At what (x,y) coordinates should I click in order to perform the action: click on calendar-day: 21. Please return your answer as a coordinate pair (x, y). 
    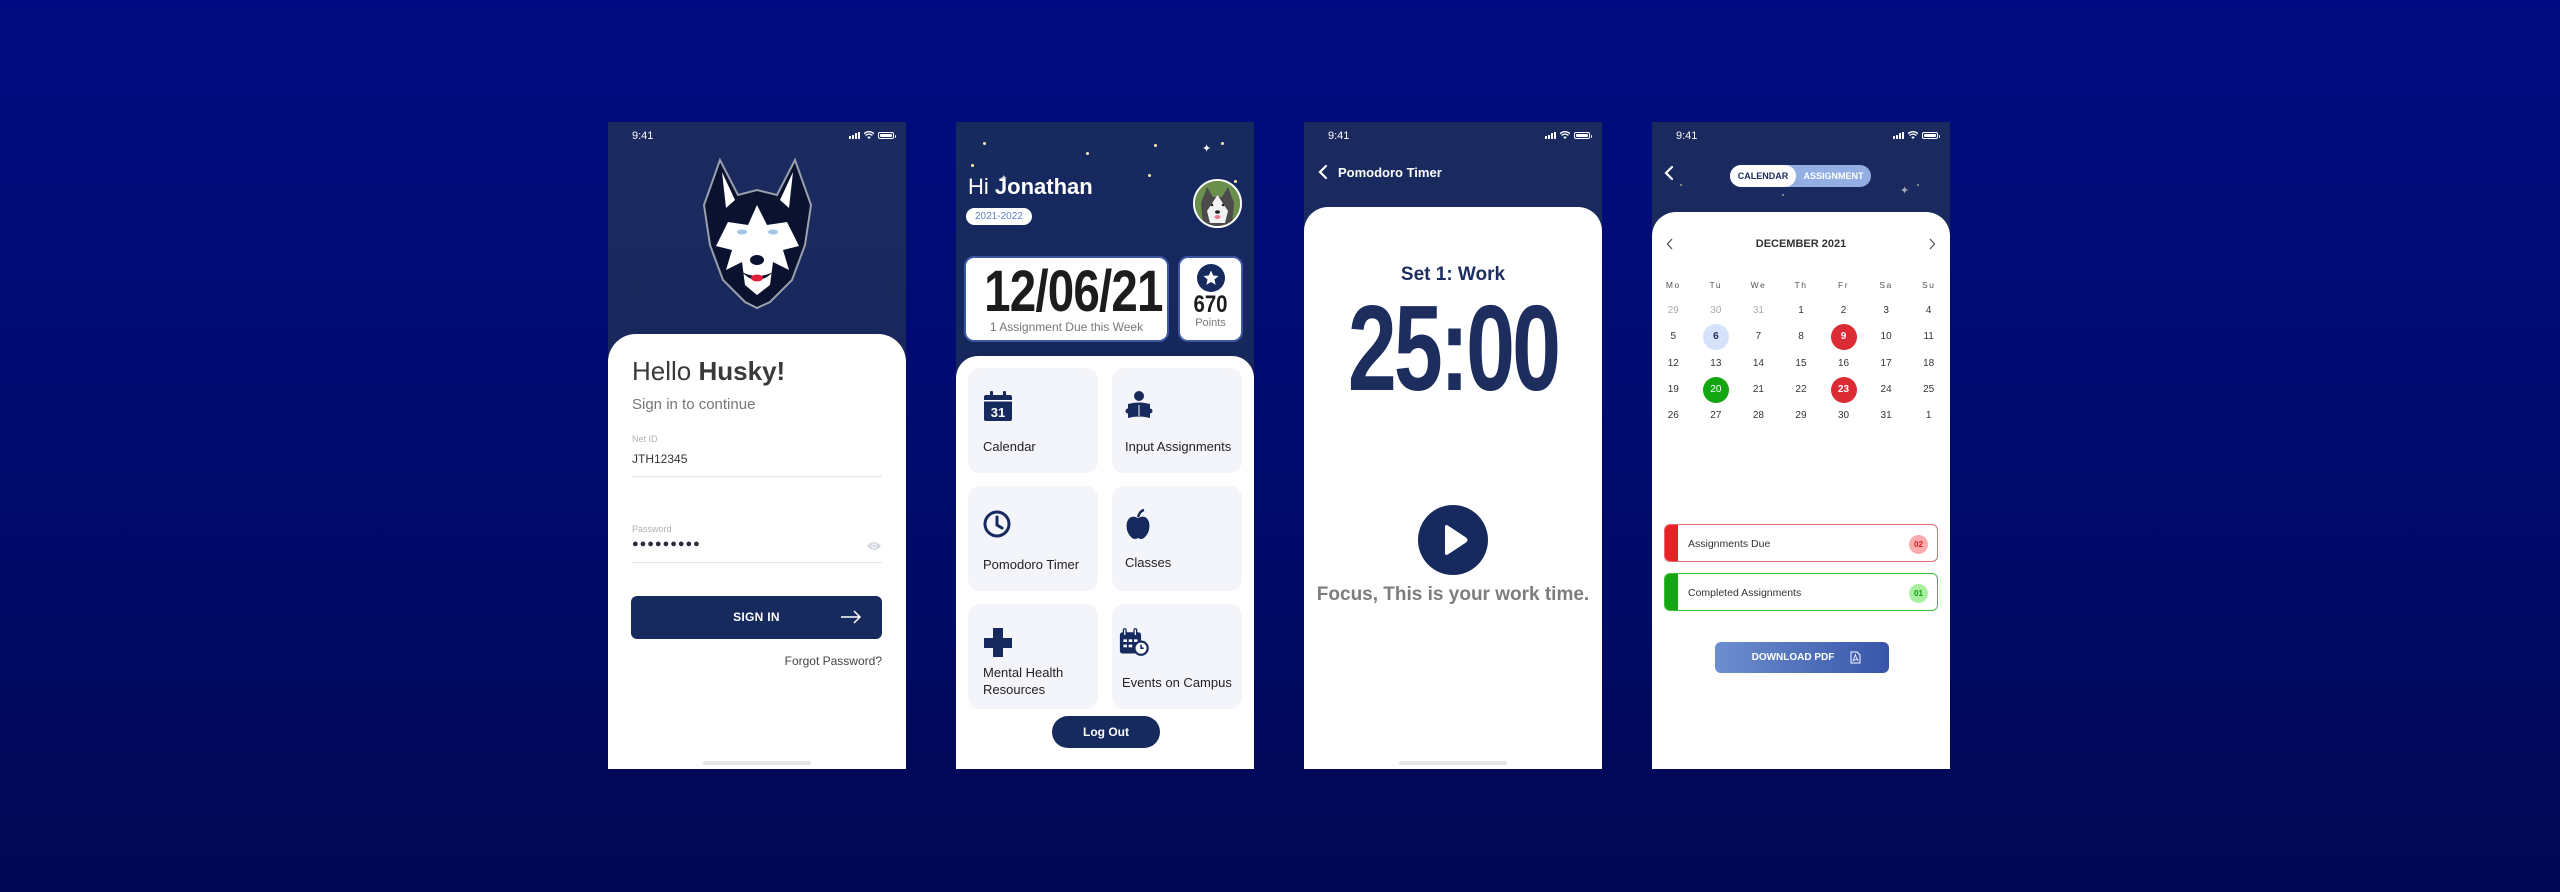
    Looking at the image, I should click on (1758, 390).